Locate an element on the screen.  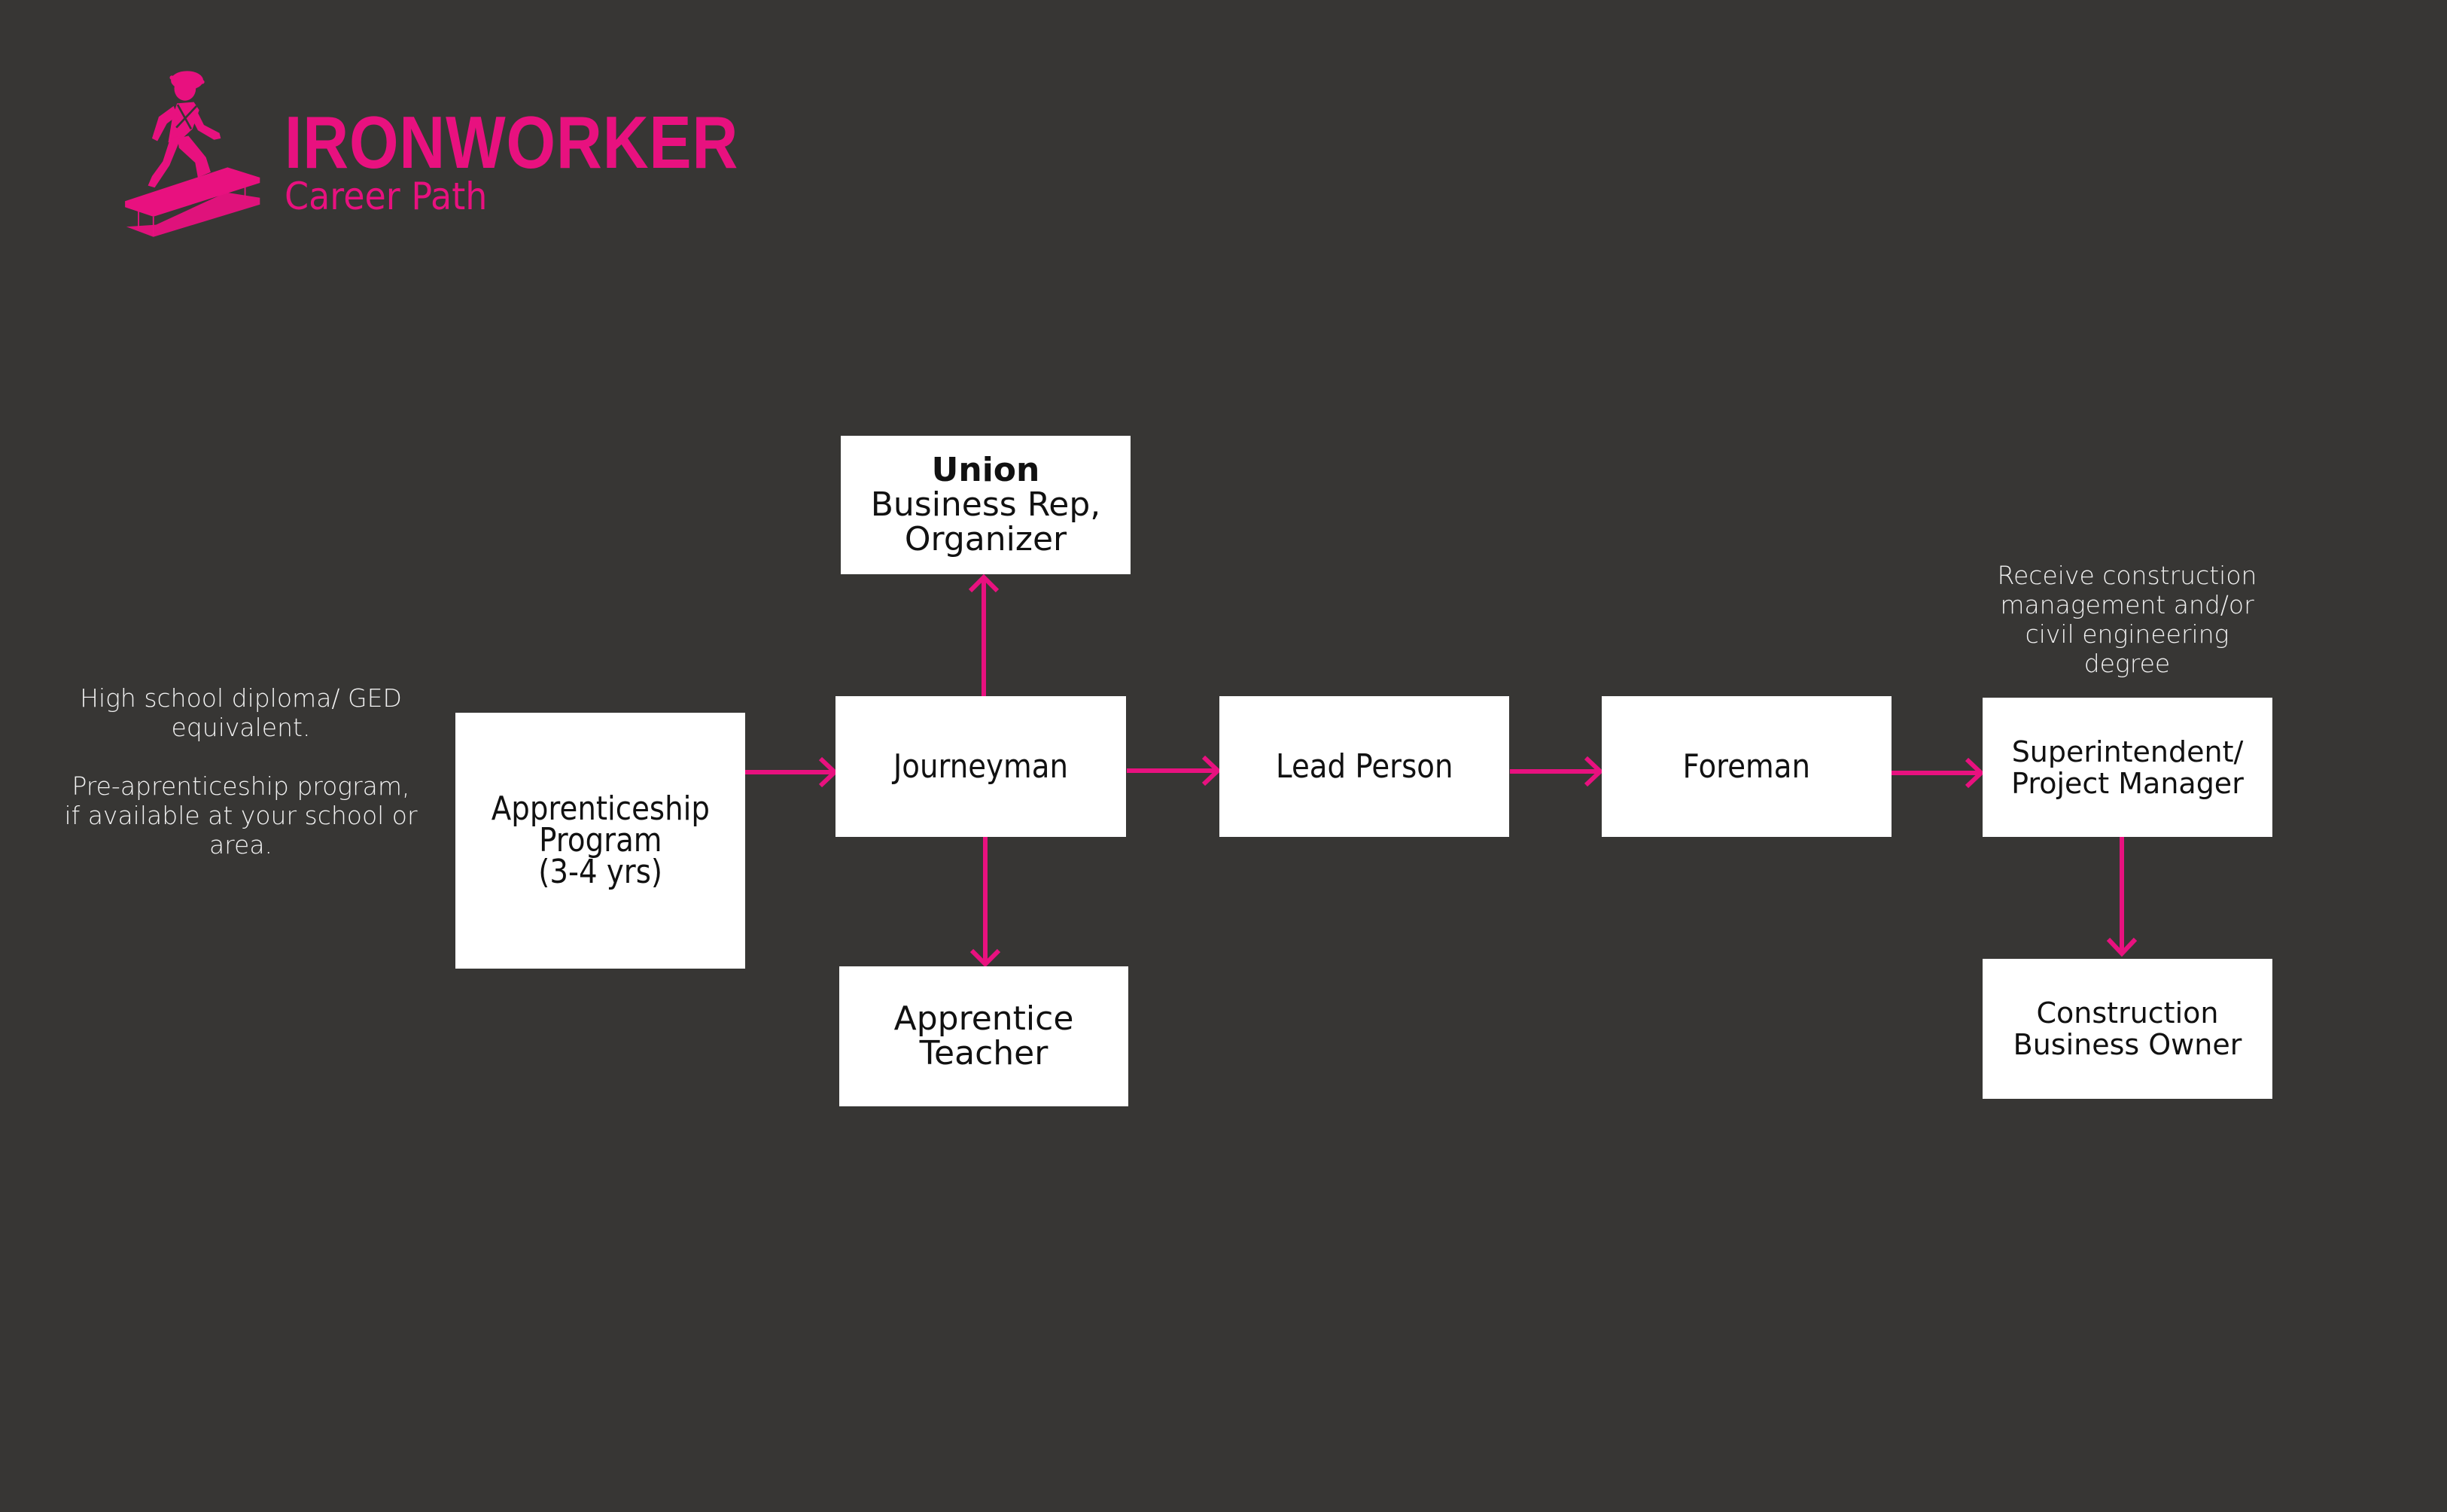
page-subtitle: Career Path is located at coordinates (386, 196).